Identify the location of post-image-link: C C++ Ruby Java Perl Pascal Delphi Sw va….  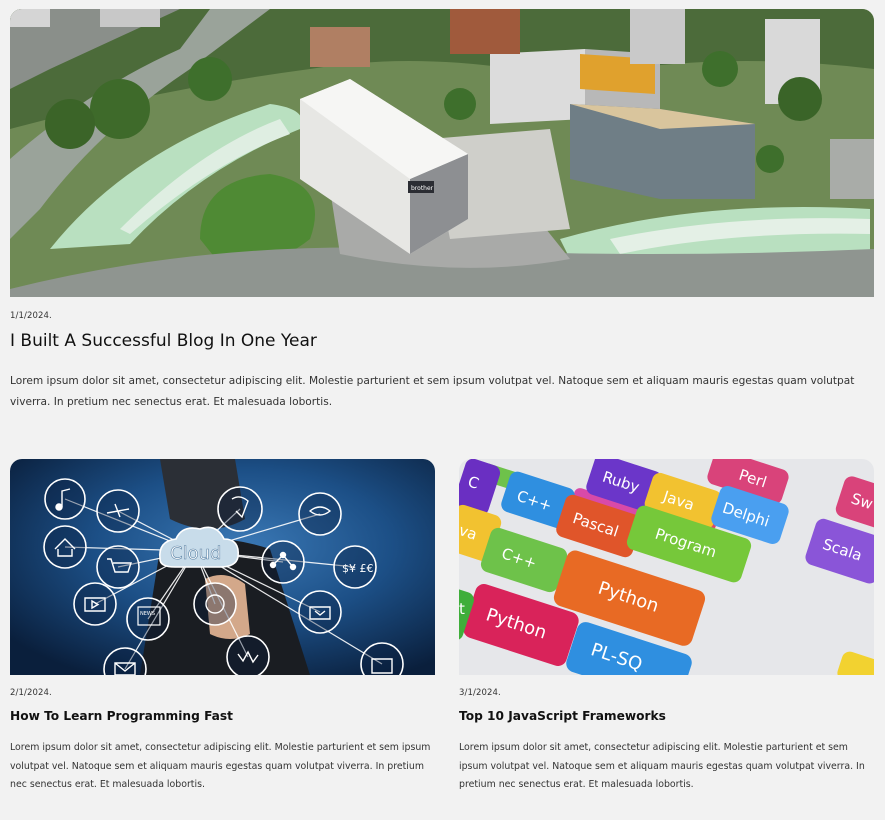
(666, 567).